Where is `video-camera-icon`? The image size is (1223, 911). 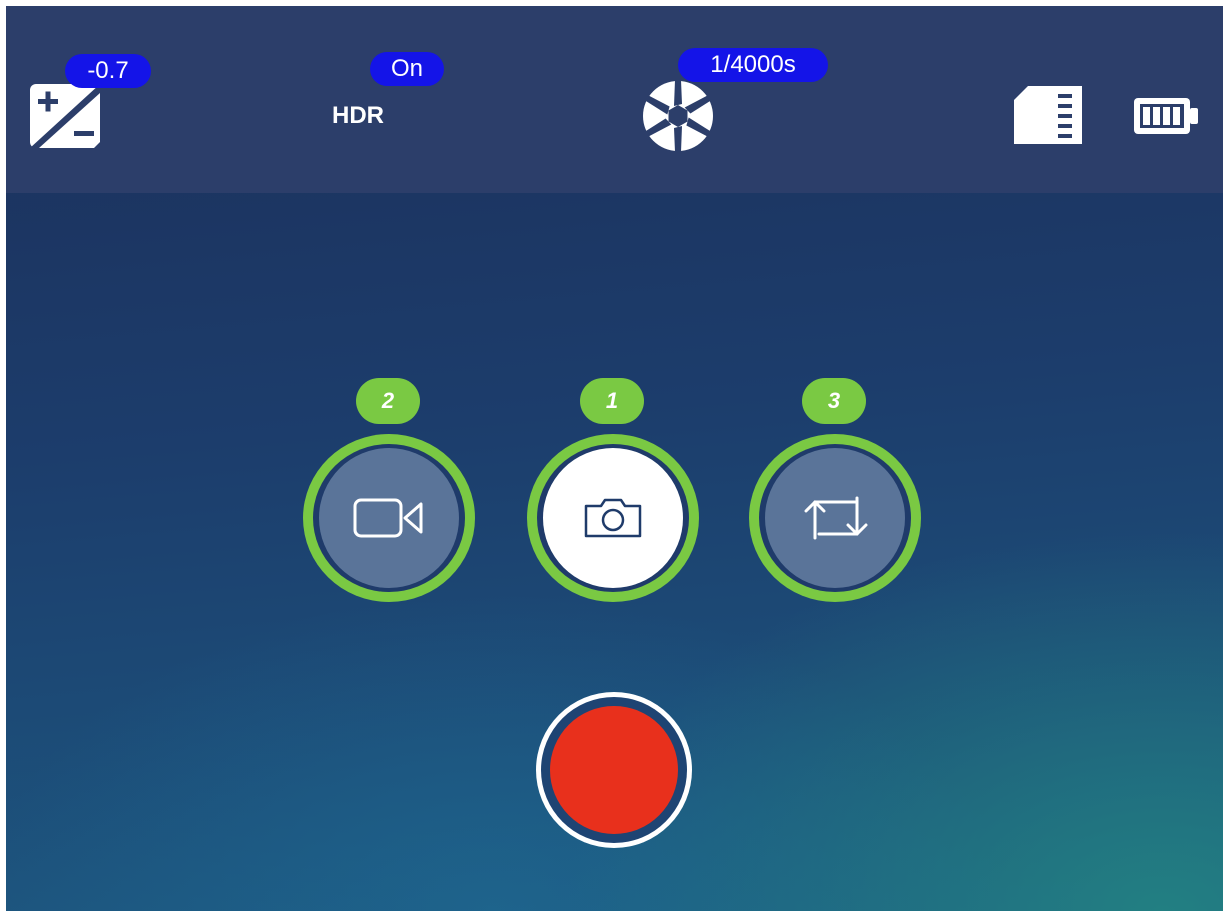
video-camera-icon is located at coordinates (389, 518).